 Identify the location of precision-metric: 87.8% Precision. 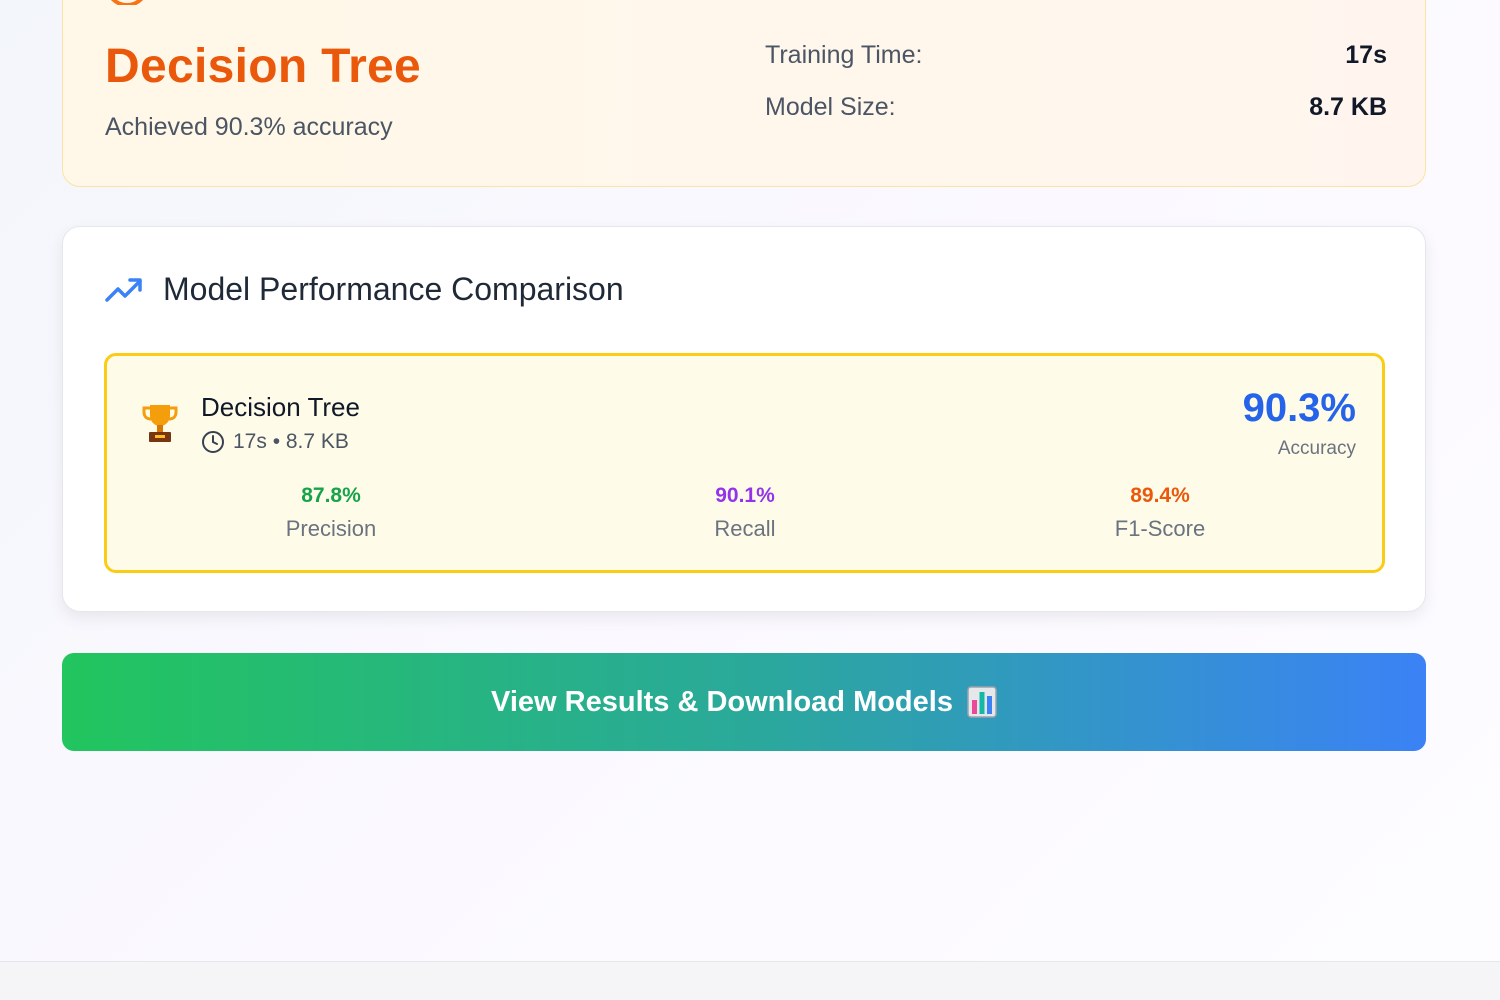
(331, 513).